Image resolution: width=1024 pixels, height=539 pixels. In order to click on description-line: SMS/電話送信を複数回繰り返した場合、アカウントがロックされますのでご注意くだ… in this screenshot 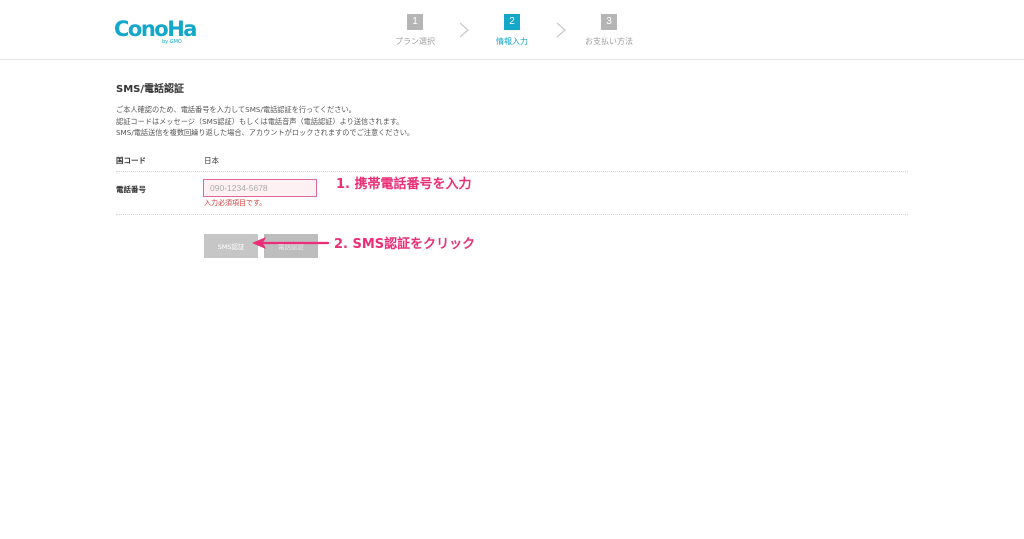, I will do `click(265, 132)`.